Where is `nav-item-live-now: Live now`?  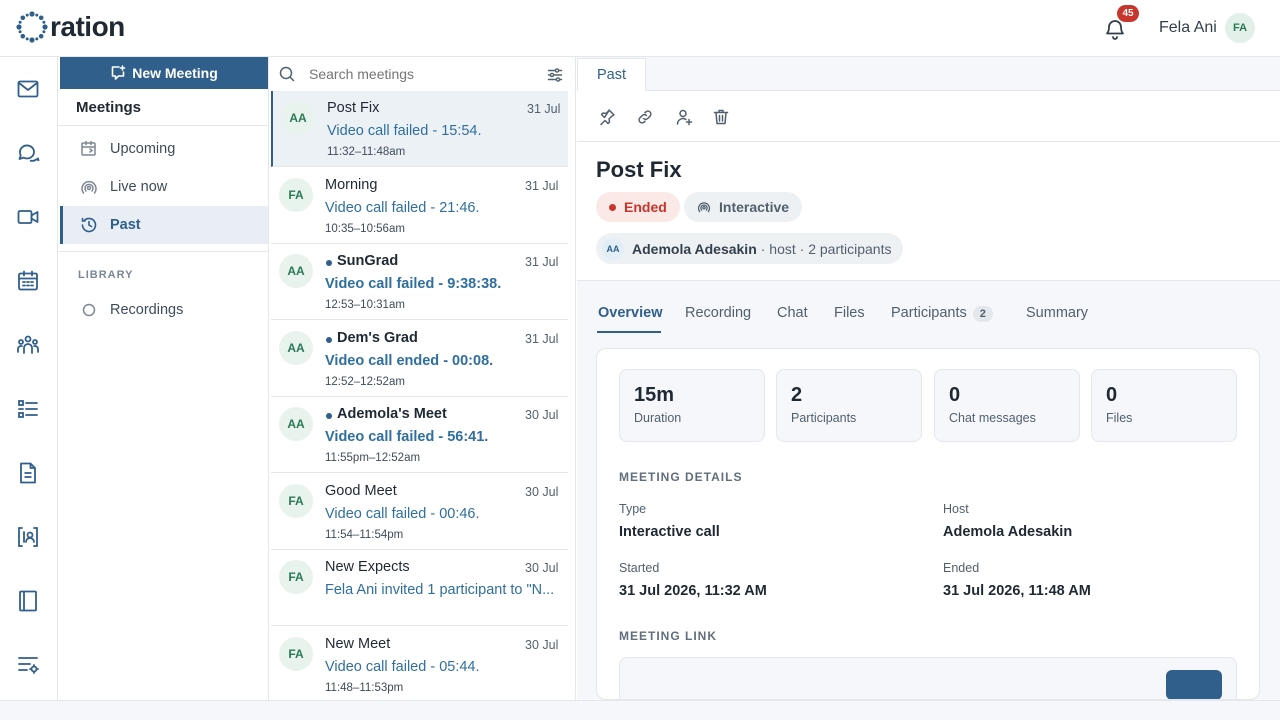
nav-item-live-now: Live now is located at coordinates (164, 187).